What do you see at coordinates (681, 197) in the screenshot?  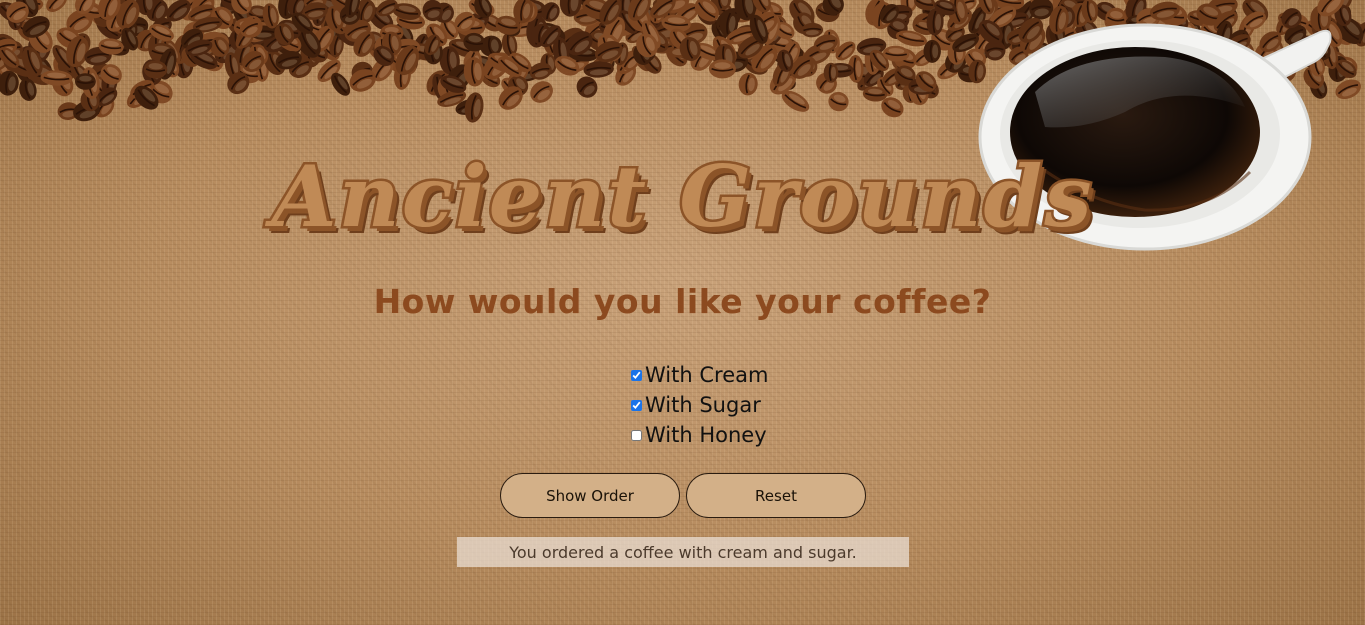 I see `page-title: Ancient Grounds` at bounding box center [681, 197].